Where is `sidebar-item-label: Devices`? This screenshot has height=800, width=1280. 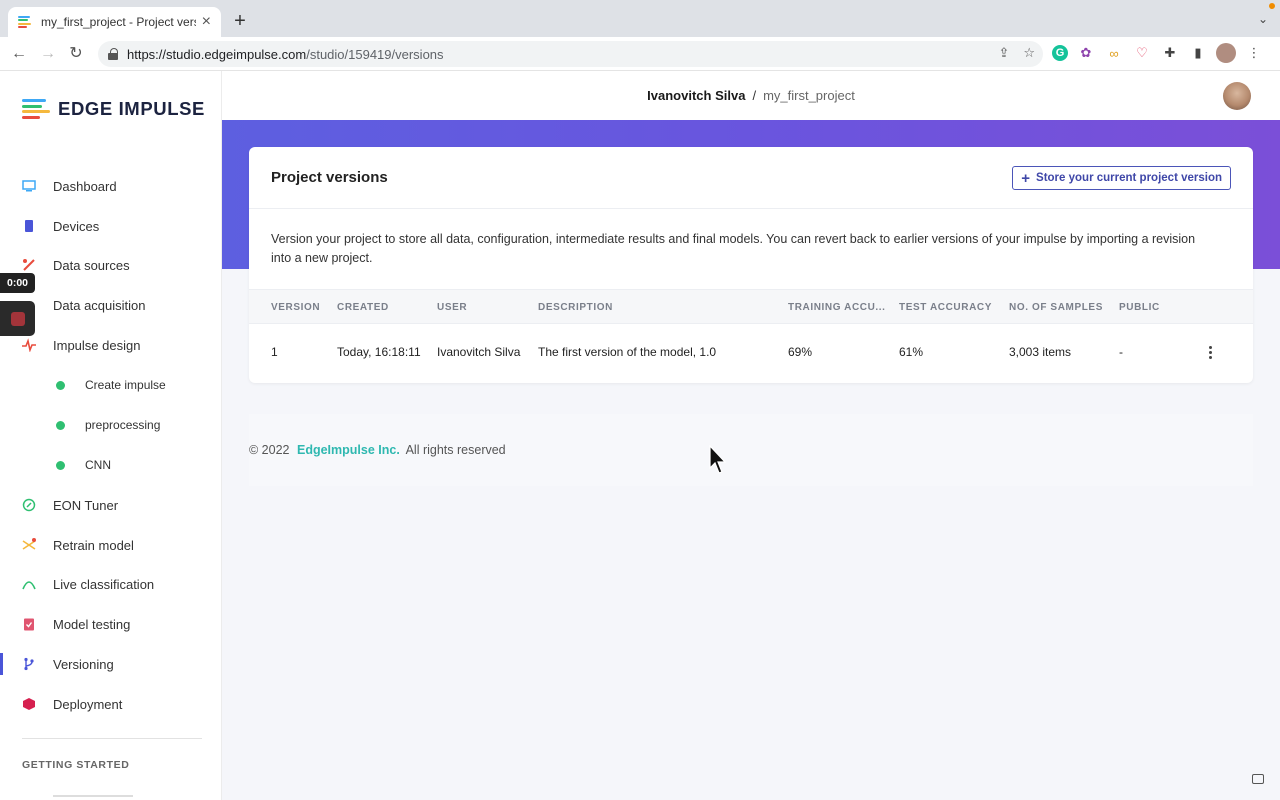
sidebar-item-label: Devices is located at coordinates (76, 226).